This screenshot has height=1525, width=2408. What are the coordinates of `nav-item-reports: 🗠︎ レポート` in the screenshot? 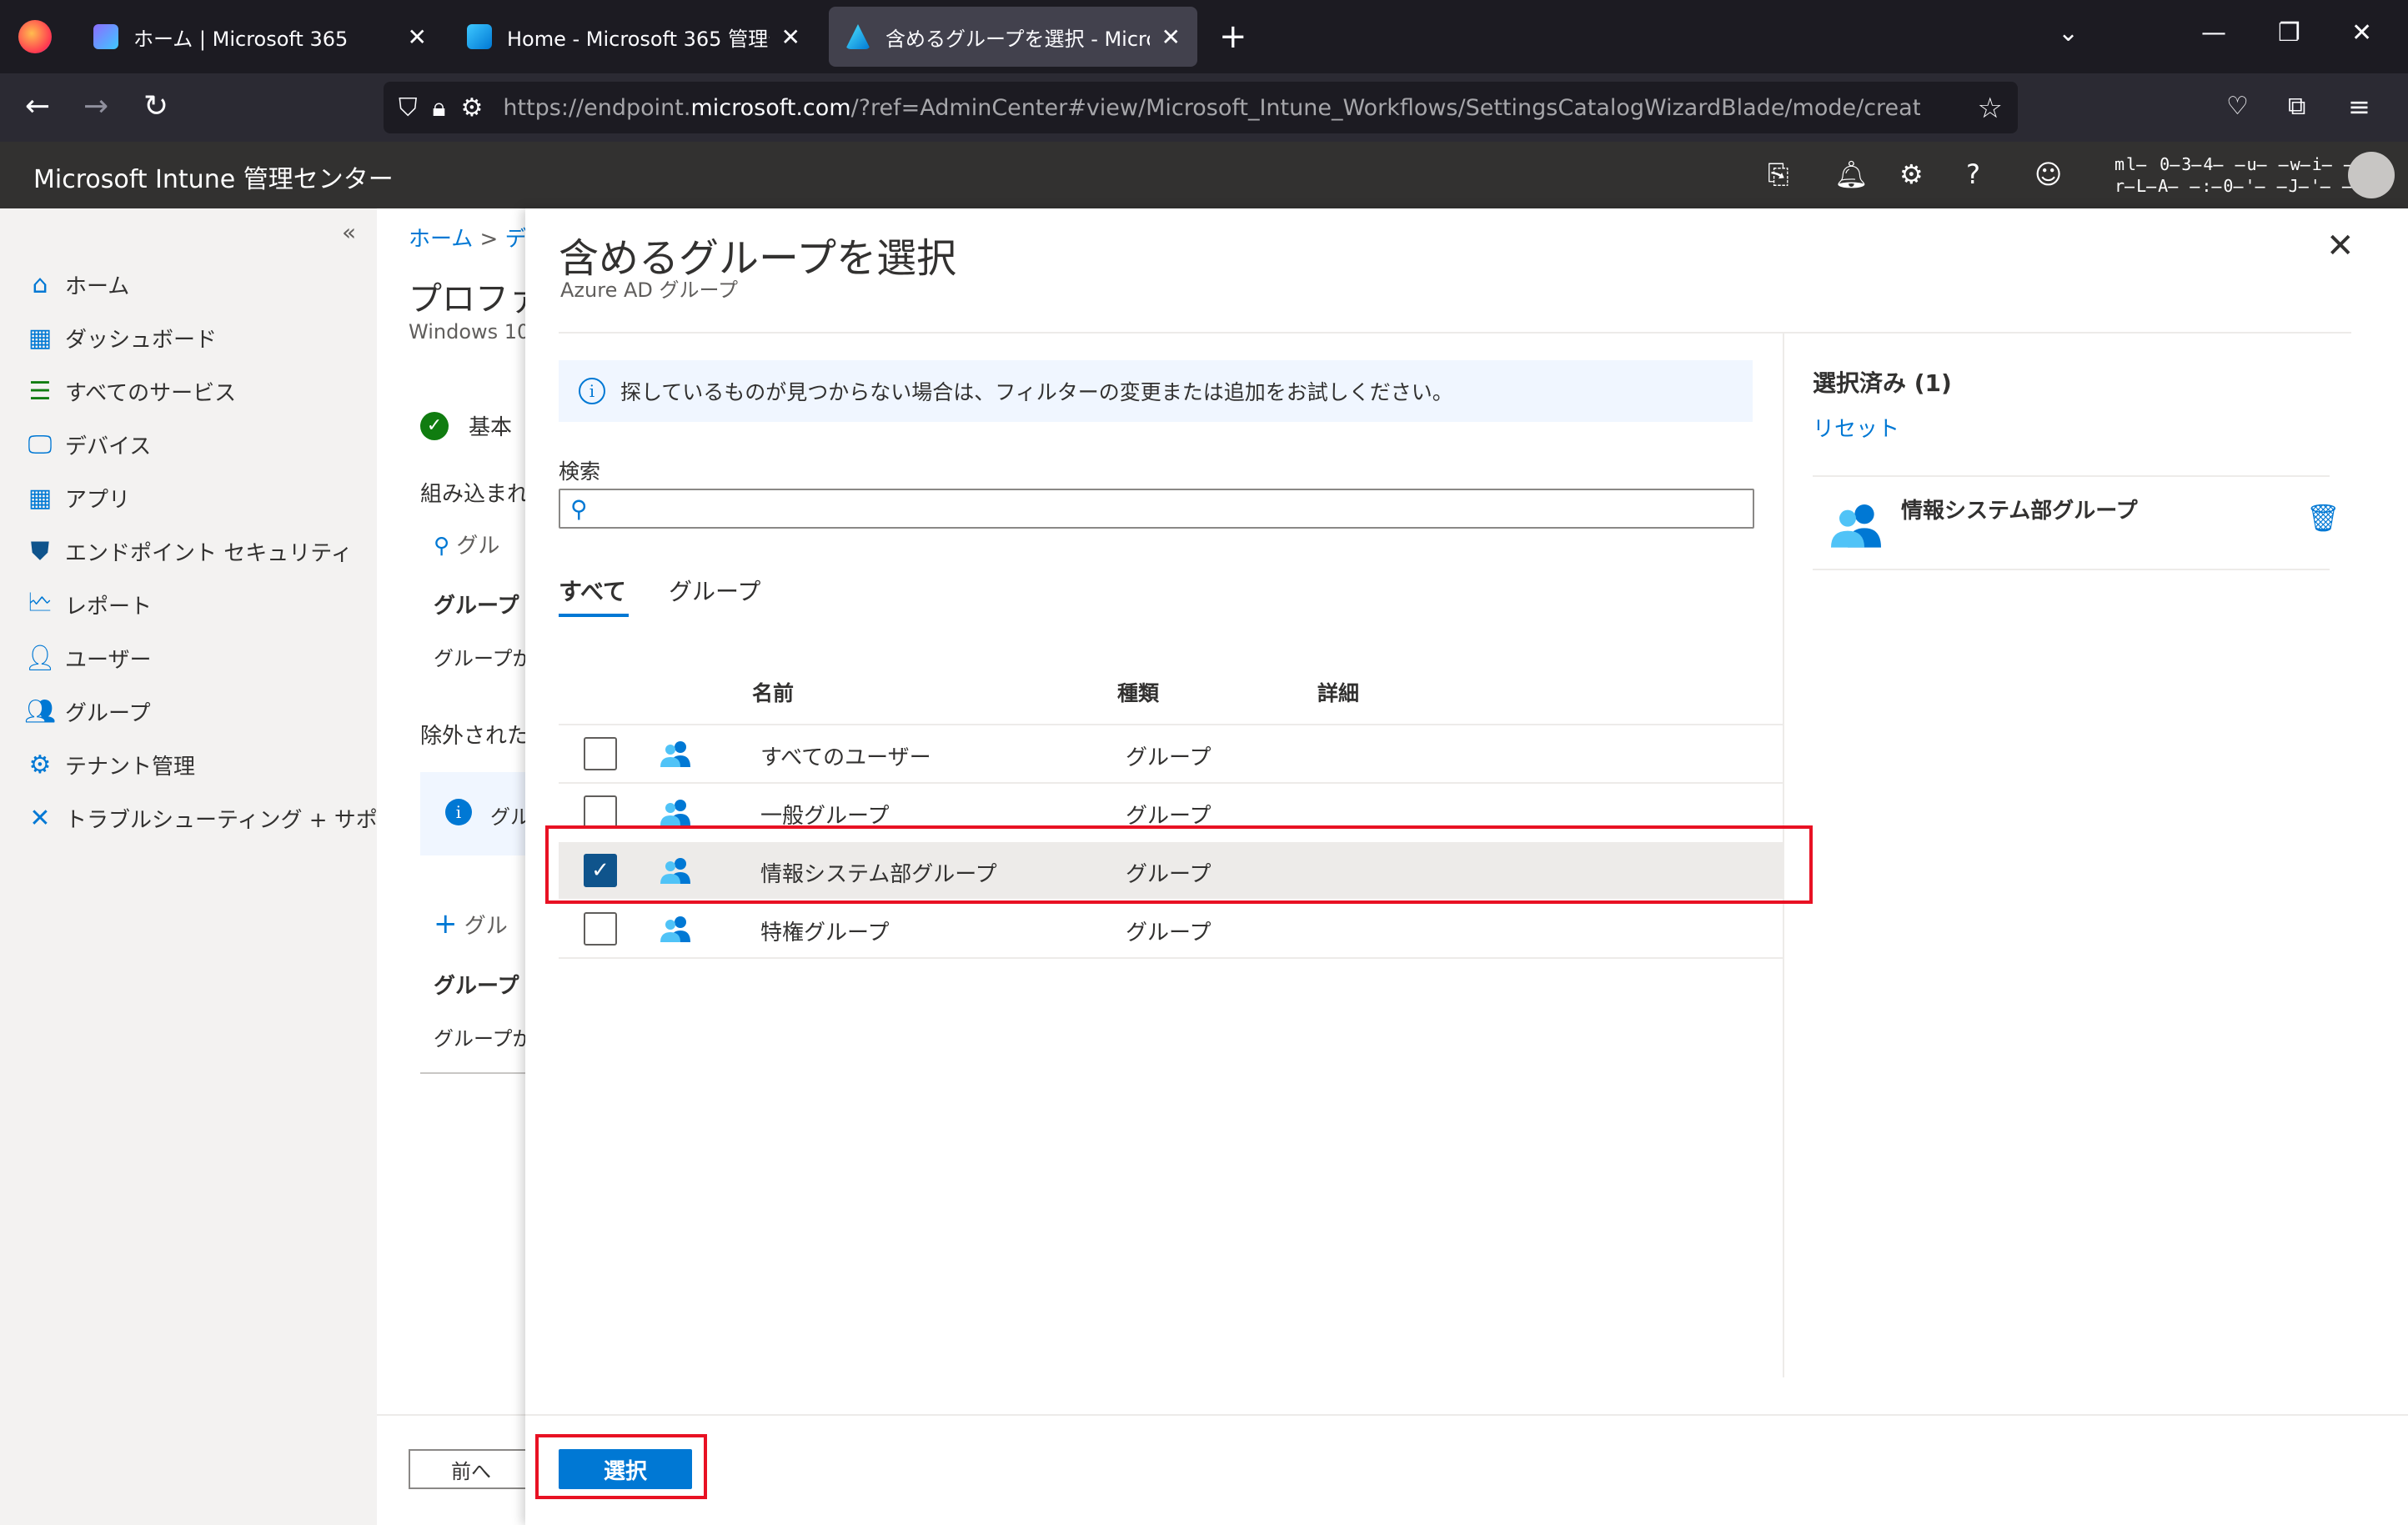 It's located at (88, 604).